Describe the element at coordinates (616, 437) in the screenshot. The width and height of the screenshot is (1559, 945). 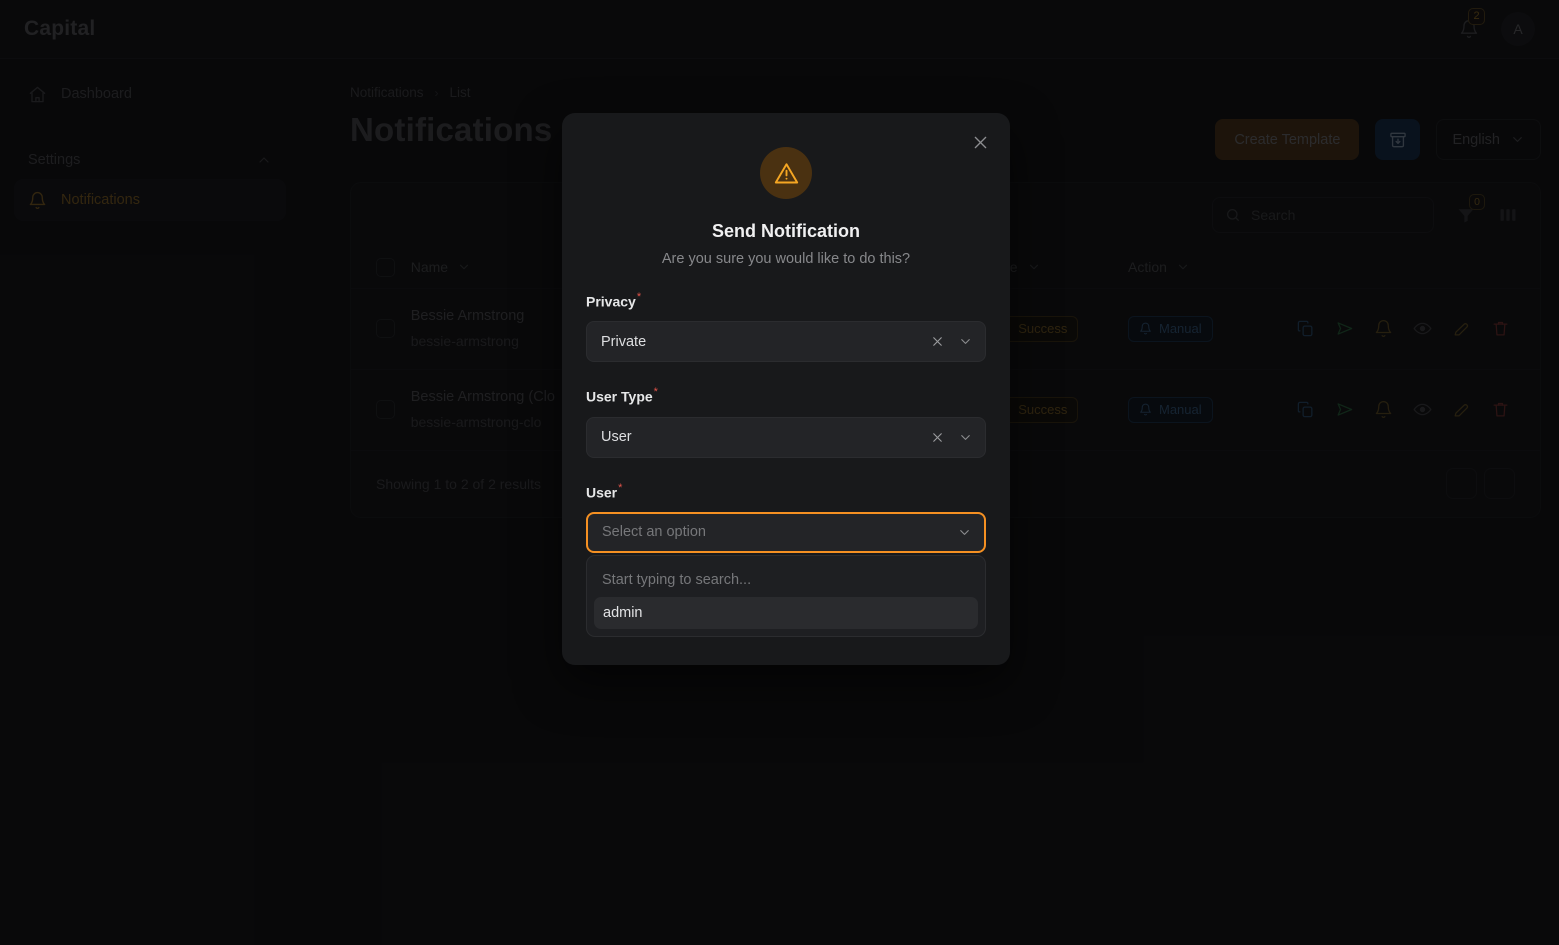
I see `user-type-select-value: User` at that location.